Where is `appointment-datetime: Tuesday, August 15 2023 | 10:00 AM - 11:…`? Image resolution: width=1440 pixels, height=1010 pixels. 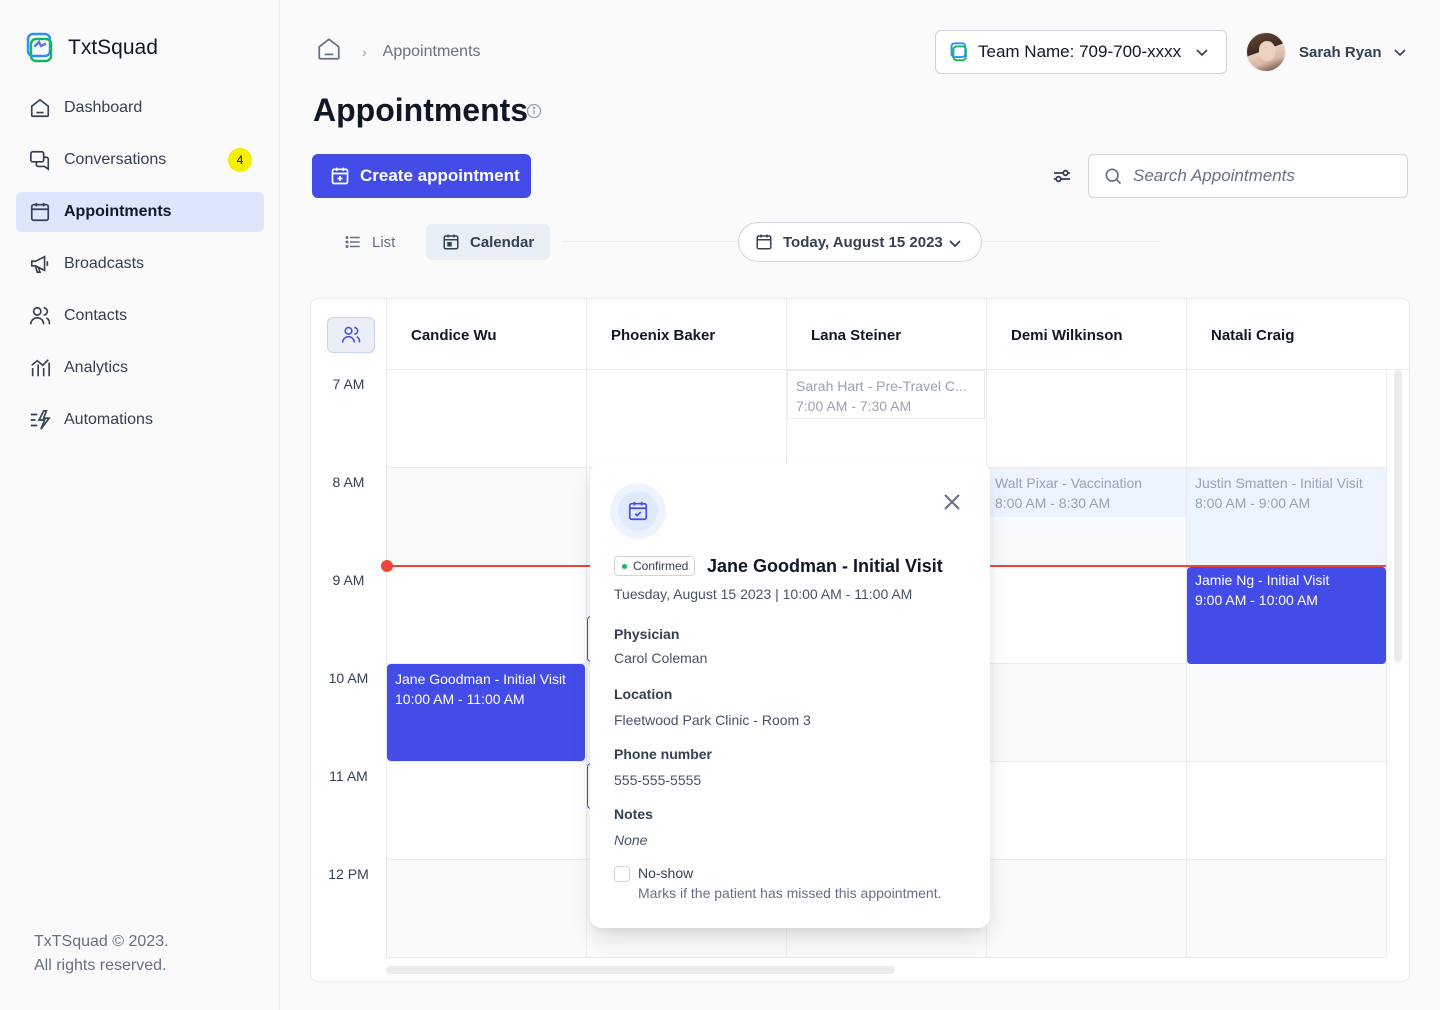 appointment-datetime: Tuesday, August 15 2023 | 10:00 AM - 11:… is located at coordinates (763, 594).